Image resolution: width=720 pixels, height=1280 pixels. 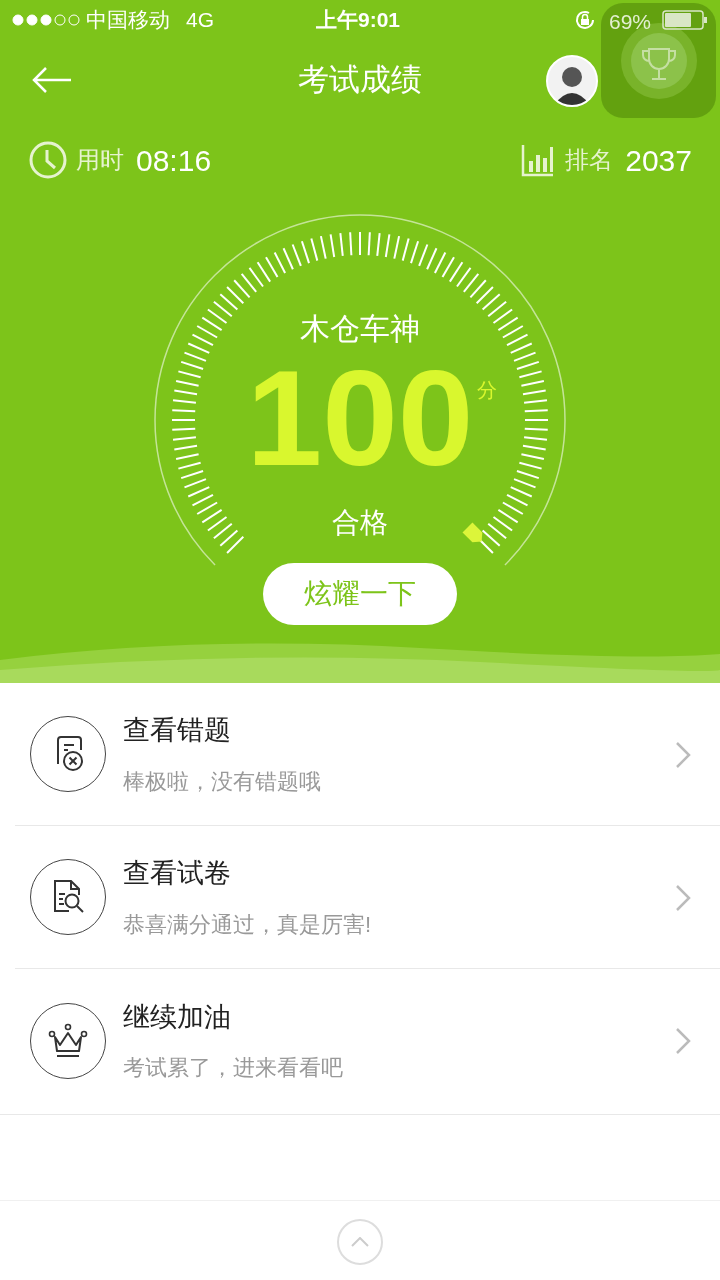 I want to click on chevron-up-icon, so click(x=360, y=1242).